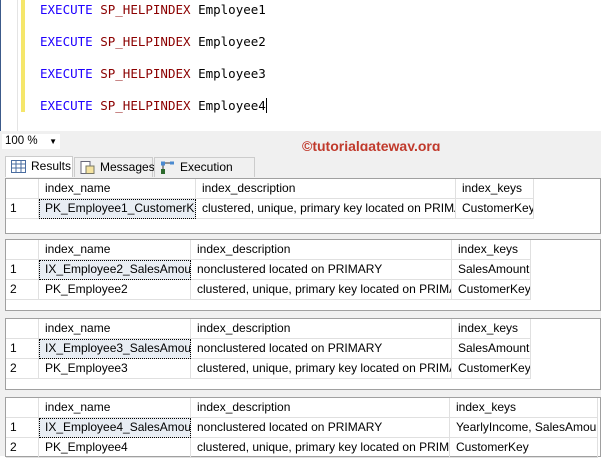 The height and width of the screenshot is (458, 601). I want to click on tab-execution-plan: Execution plan, so click(204, 175).